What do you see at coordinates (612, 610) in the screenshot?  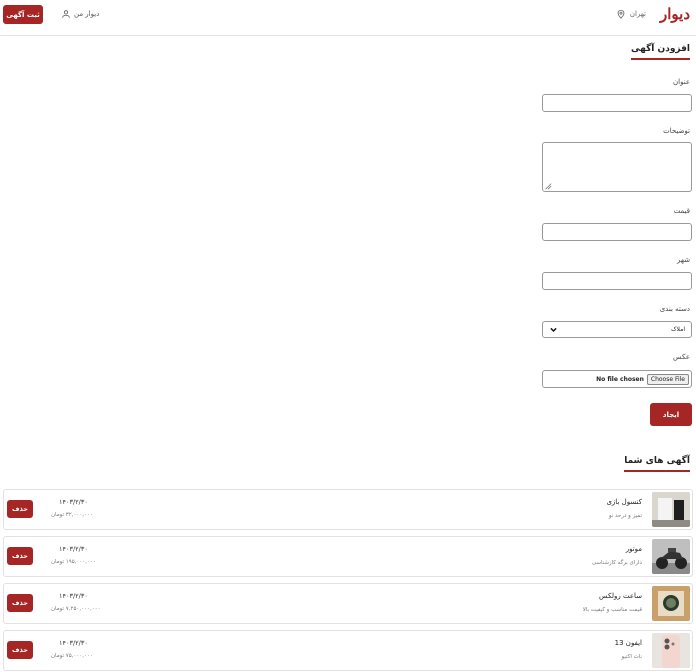 I see `ad-description: قیمت مناسب و کیفیت بالا` at bounding box center [612, 610].